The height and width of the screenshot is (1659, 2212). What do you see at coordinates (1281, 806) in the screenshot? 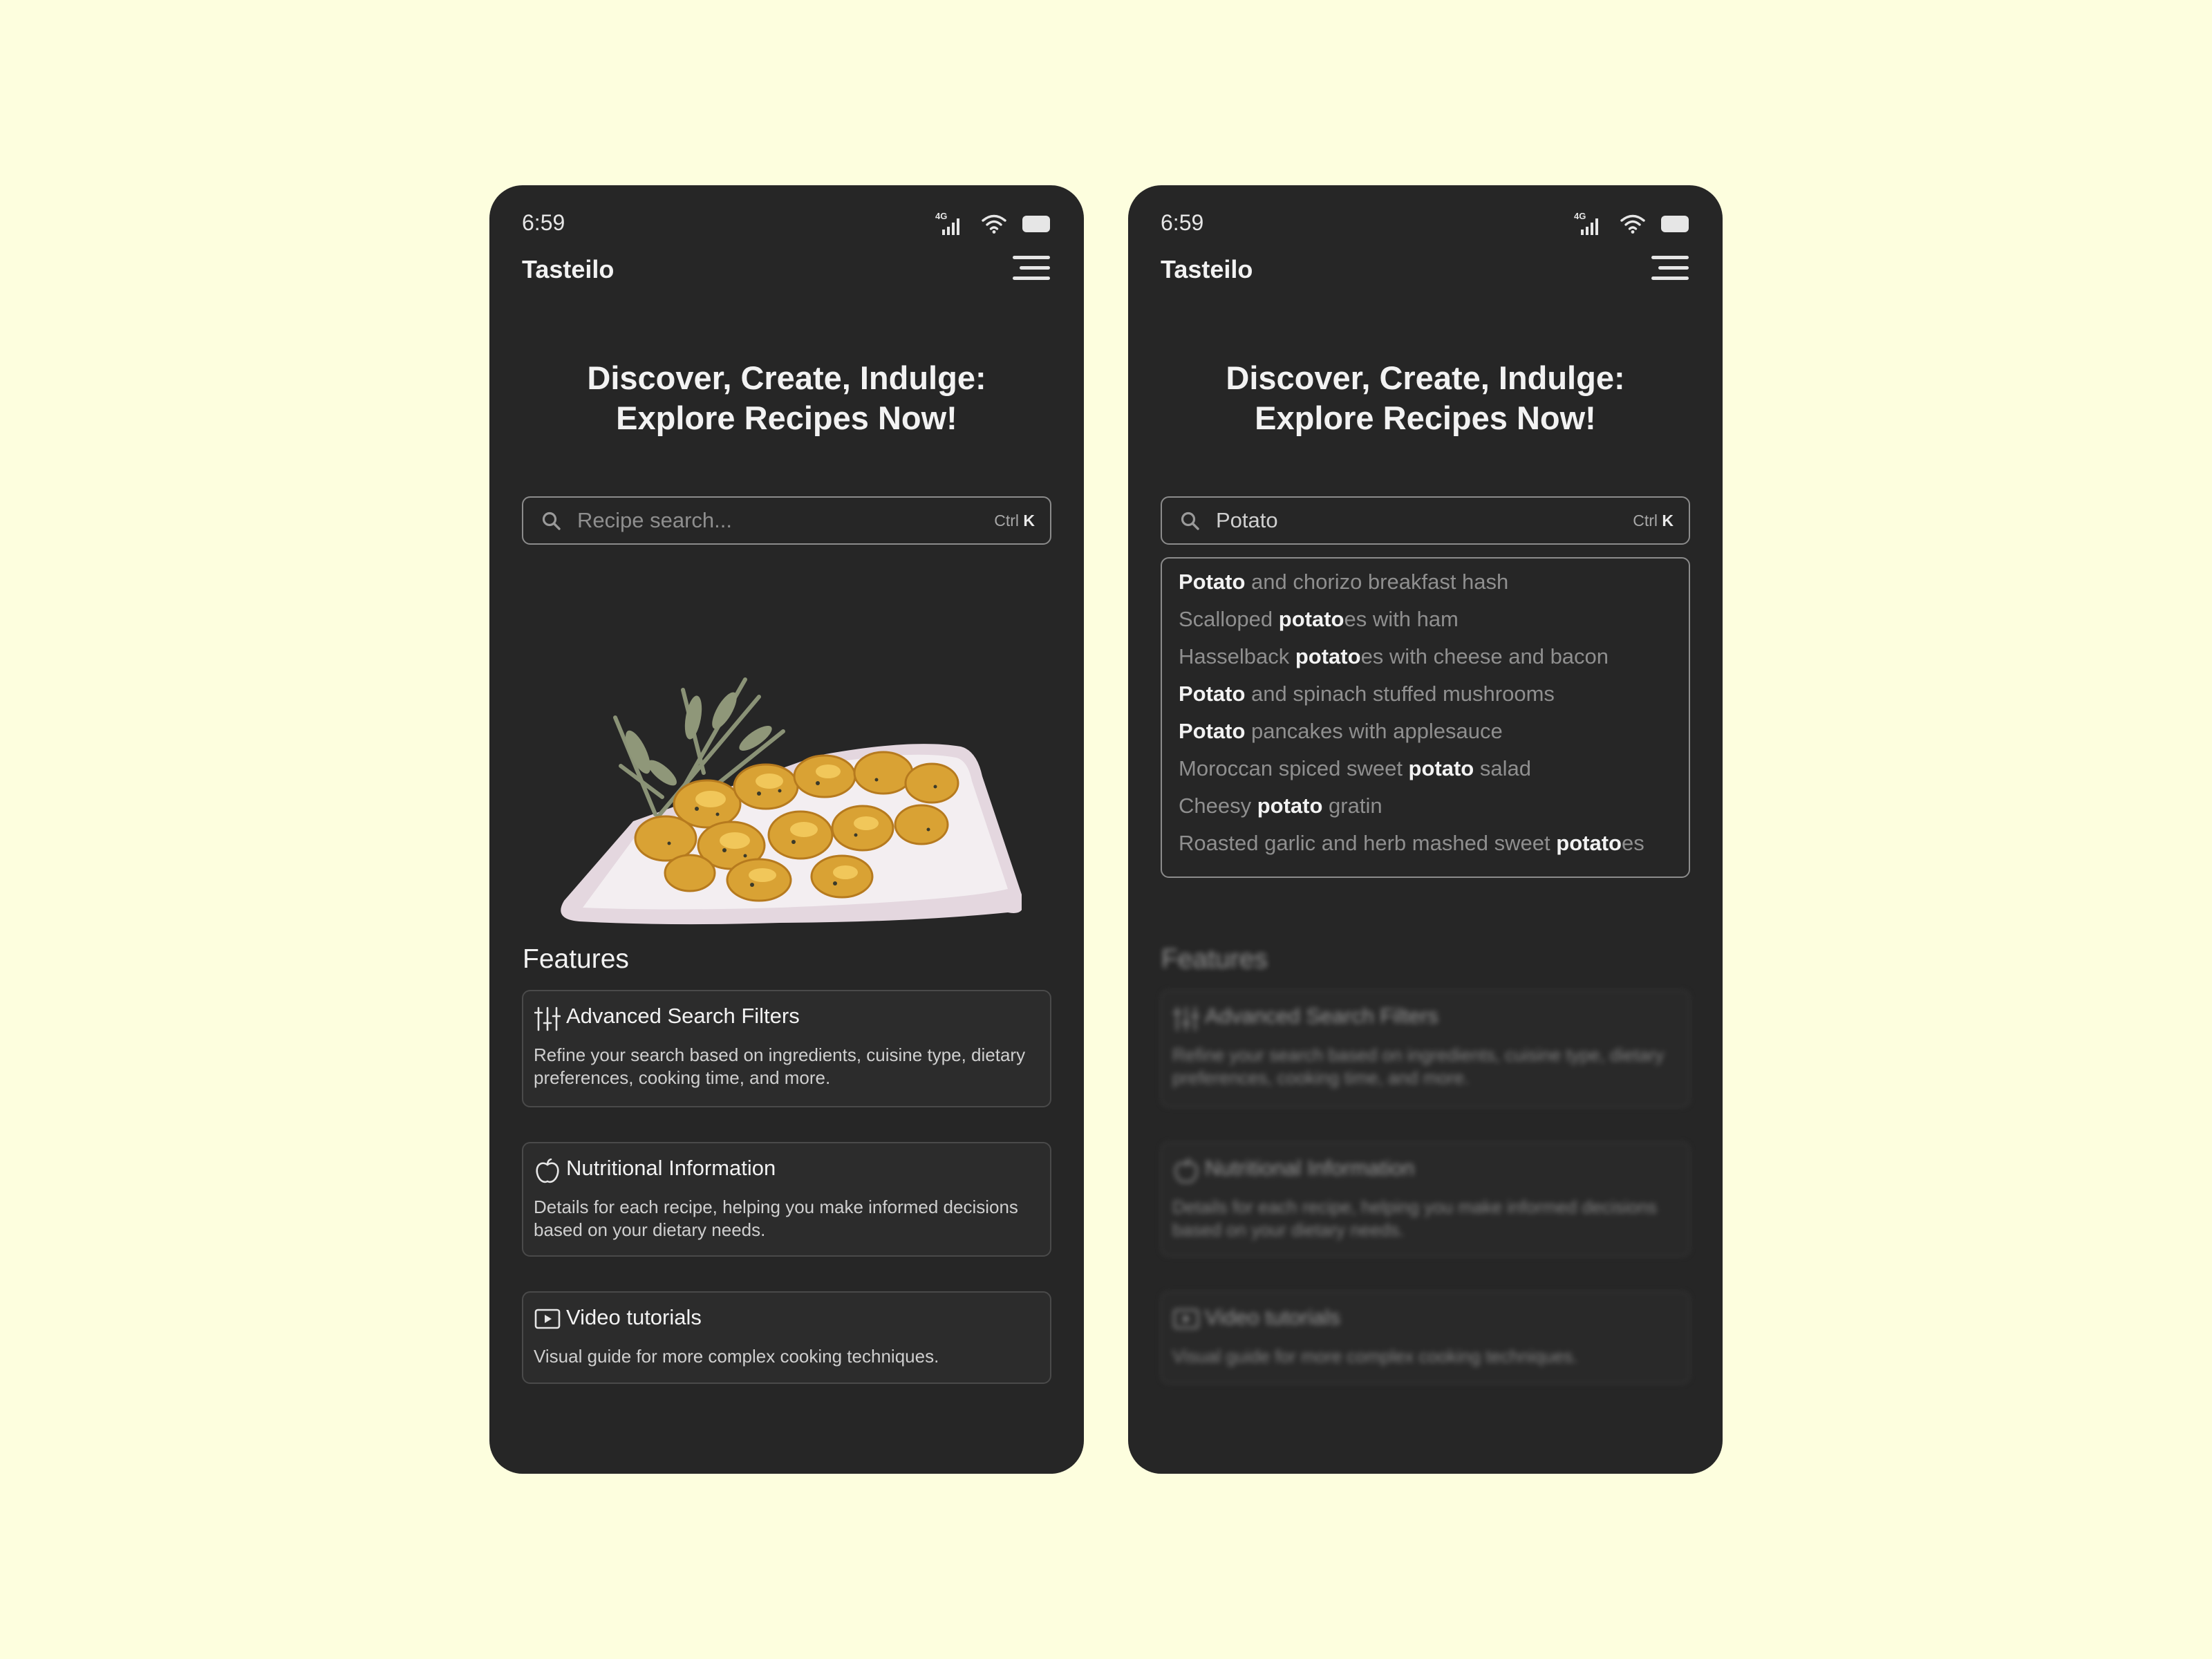
I see `suggestion-item: Cheesy potato gratin` at bounding box center [1281, 806].